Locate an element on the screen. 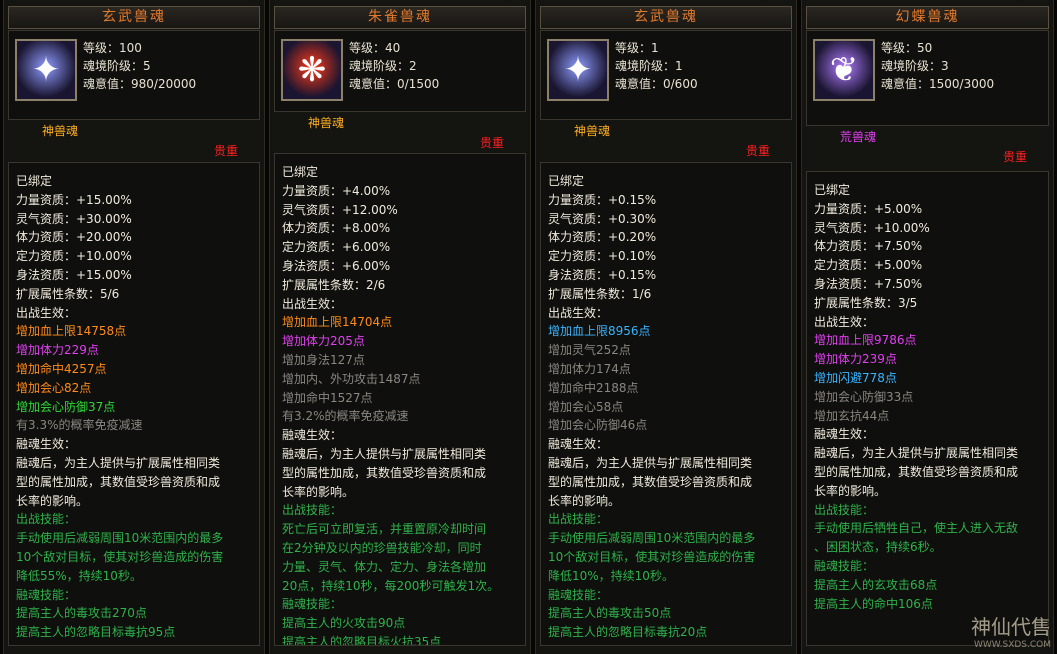 The image size is (1057, 654). attribute-line: 增加血上限8956点 is located at coordinates (599, 331).